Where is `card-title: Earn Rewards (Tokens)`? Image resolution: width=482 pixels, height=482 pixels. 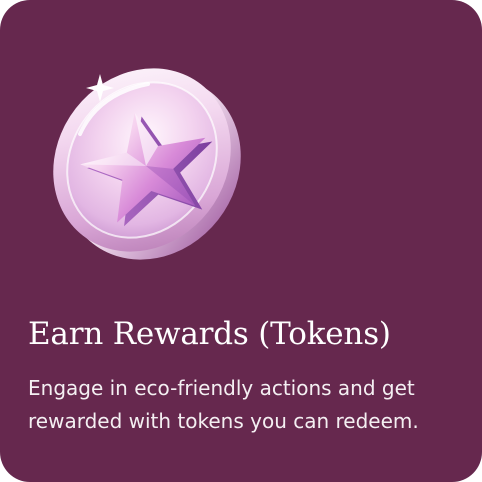 card-title: Earn Rewards (Tokens) is located at coordinates (209, 334).